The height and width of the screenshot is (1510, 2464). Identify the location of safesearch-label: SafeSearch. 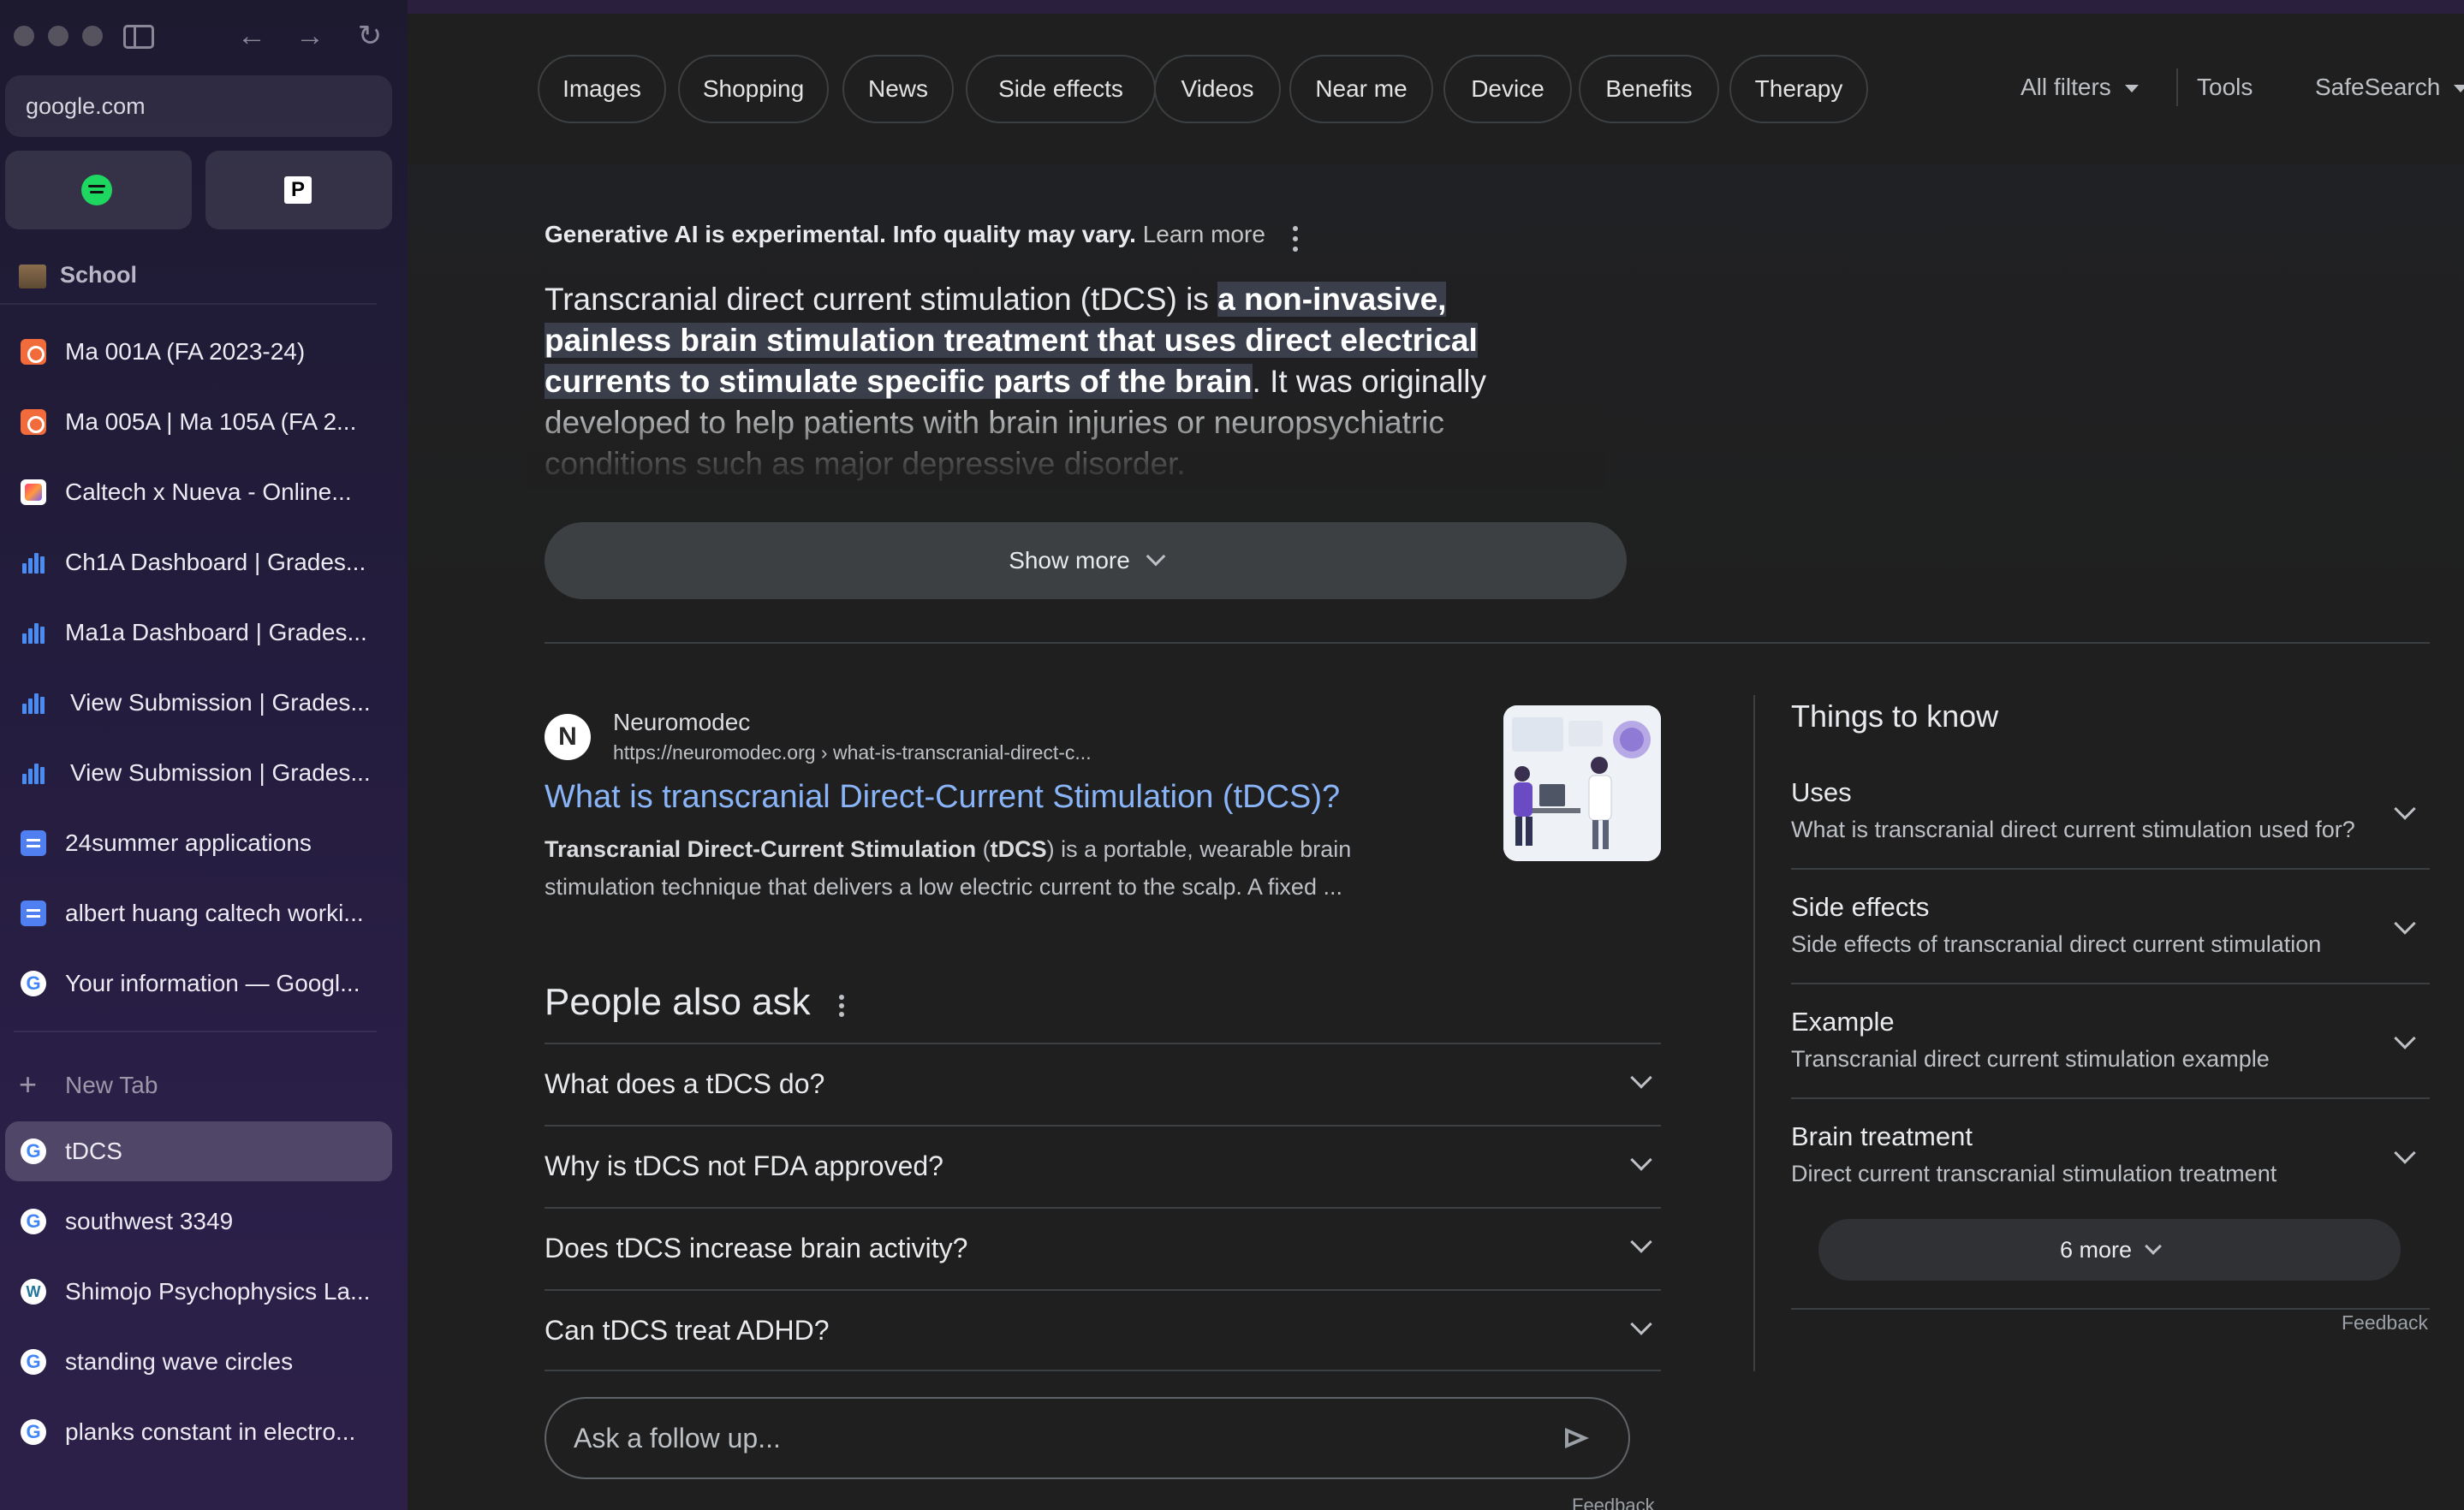
(2378, 87).